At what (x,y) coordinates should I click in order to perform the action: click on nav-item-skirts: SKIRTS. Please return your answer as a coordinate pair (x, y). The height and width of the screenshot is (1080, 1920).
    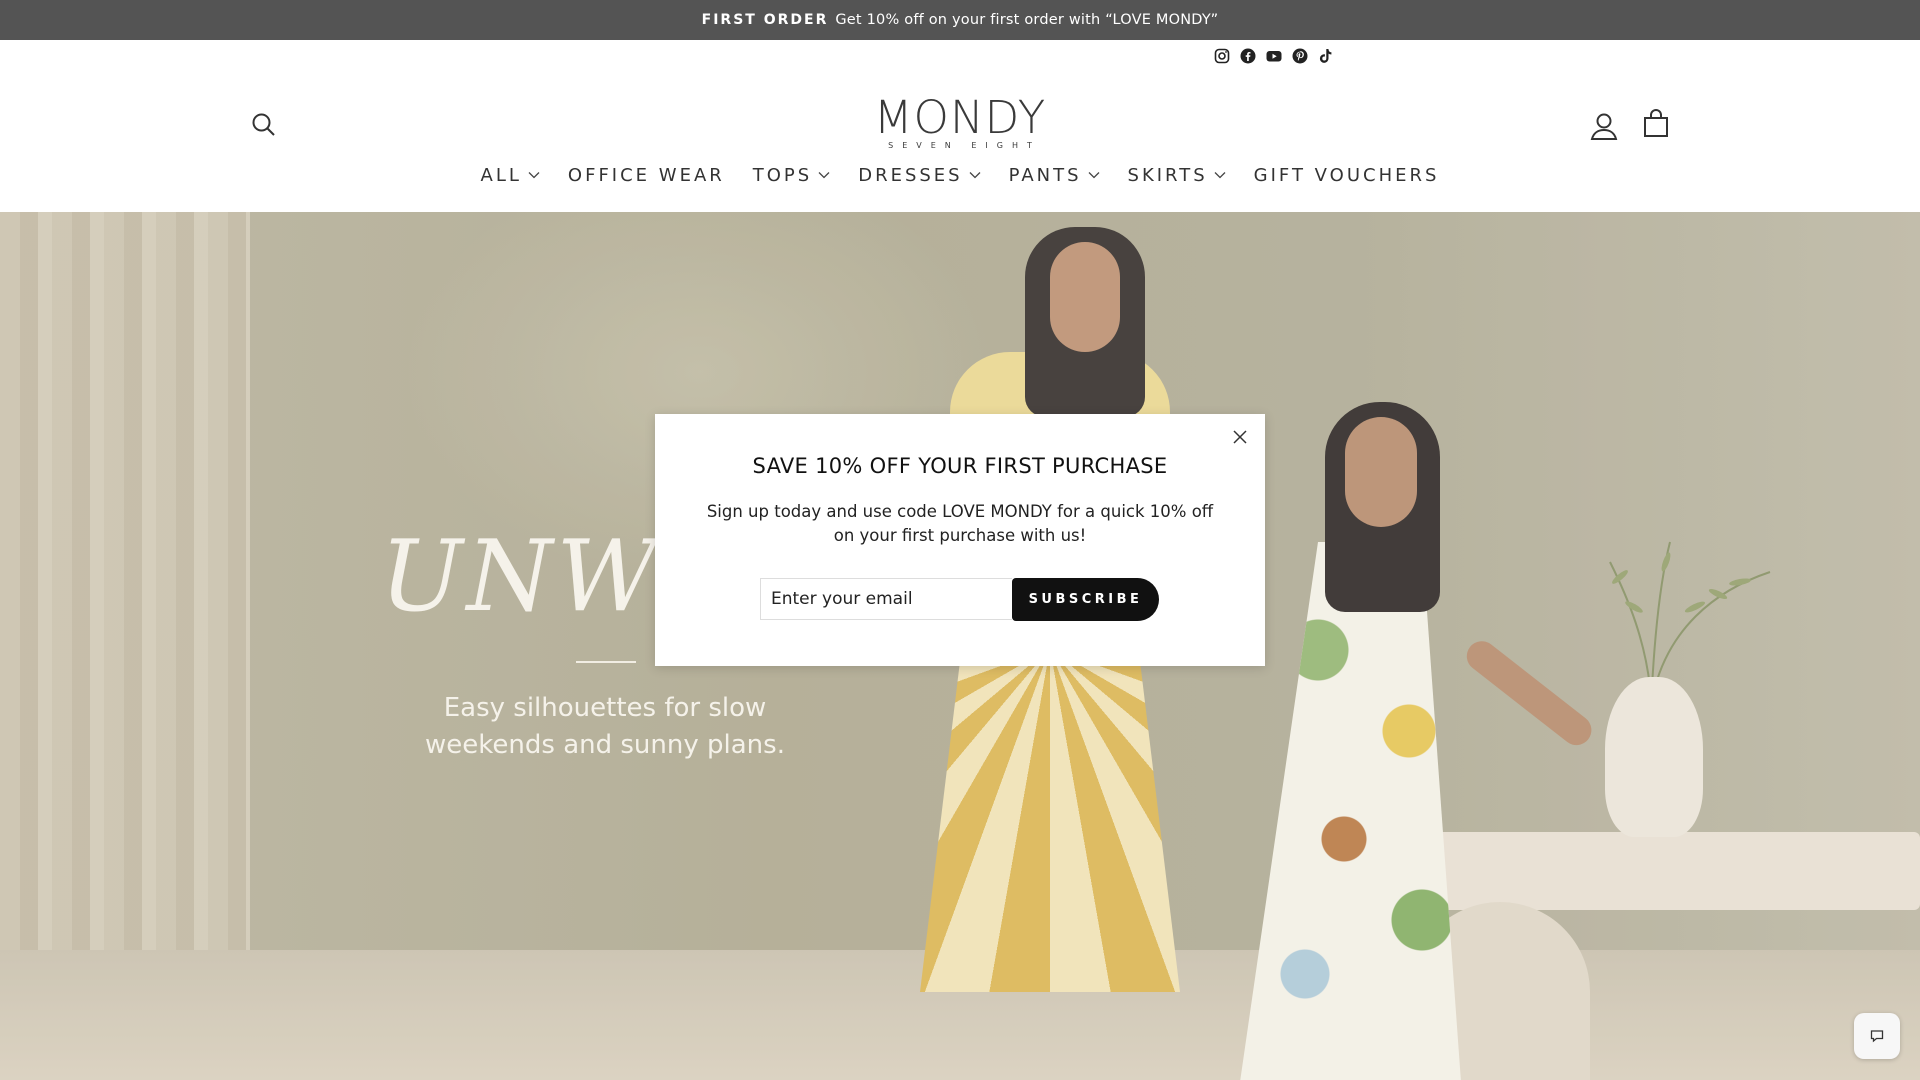
    Looking at the image, I should click on (1177, 175).